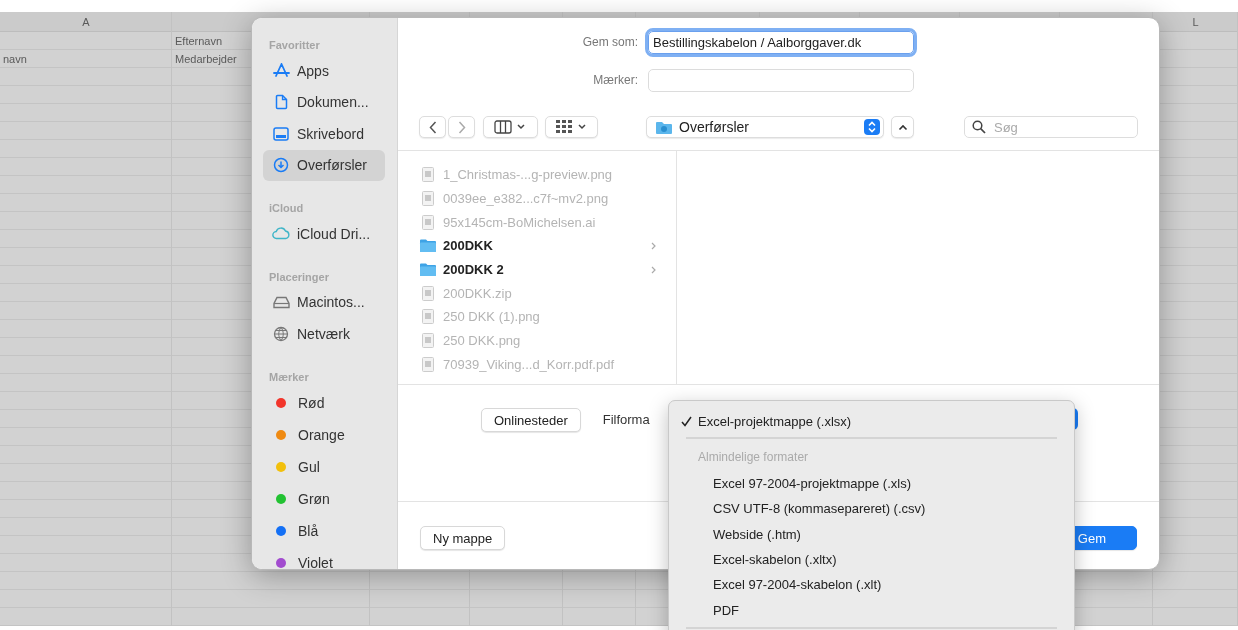 The image size is (1238, 630). Describe the element at coordinates (463, 538) in the screenshot. I see `new-folder-button: Ny mappe` at that location.